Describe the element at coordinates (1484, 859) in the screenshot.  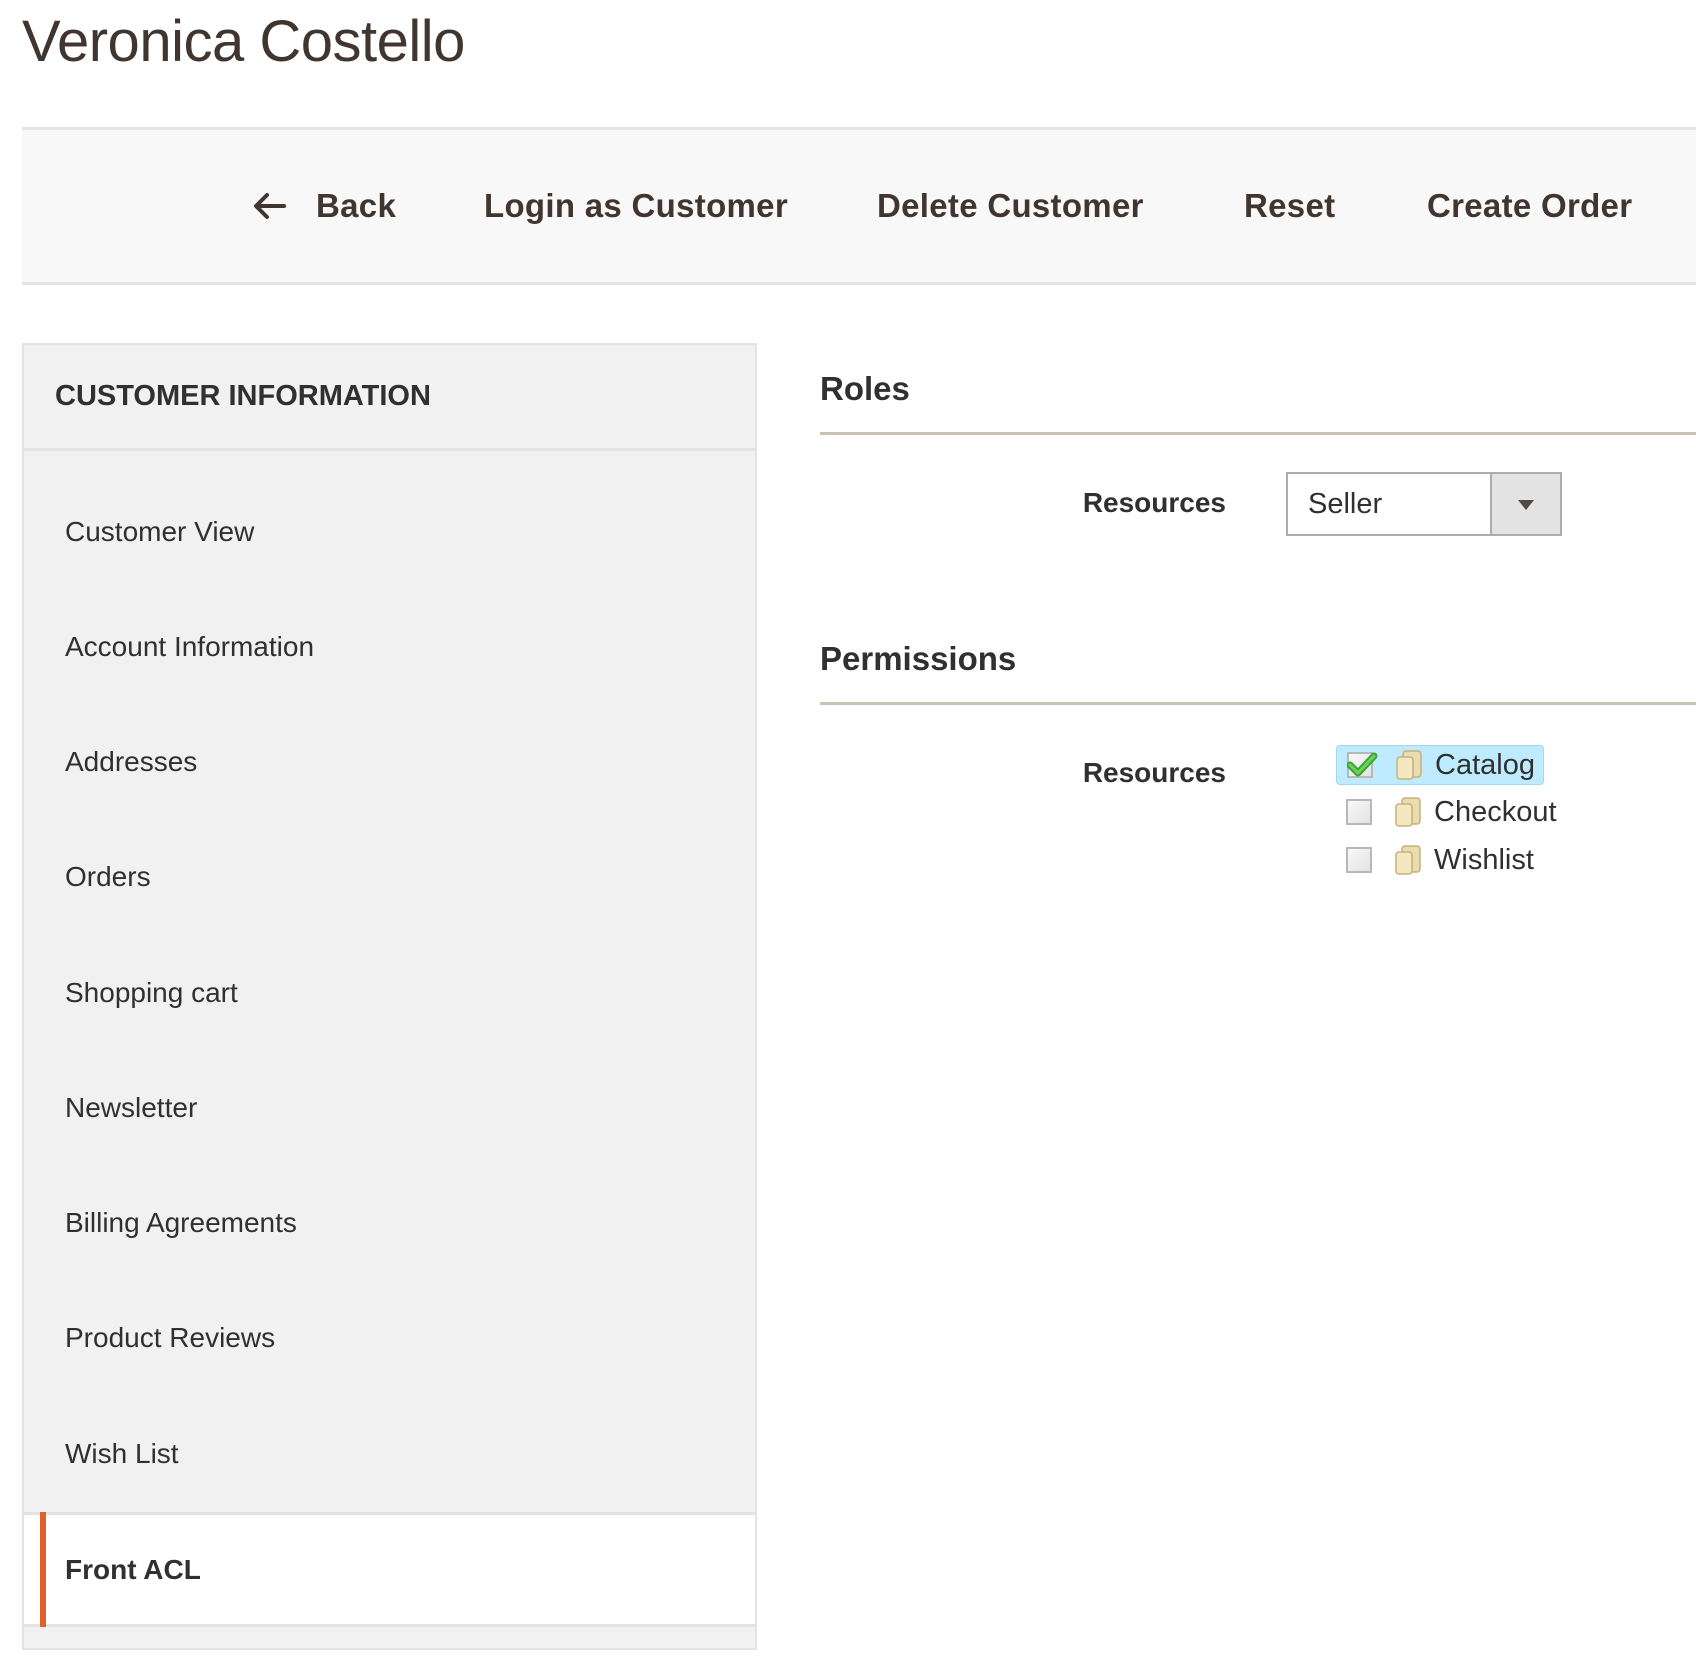
I see `tree-node-label: Wishlist` at that location.